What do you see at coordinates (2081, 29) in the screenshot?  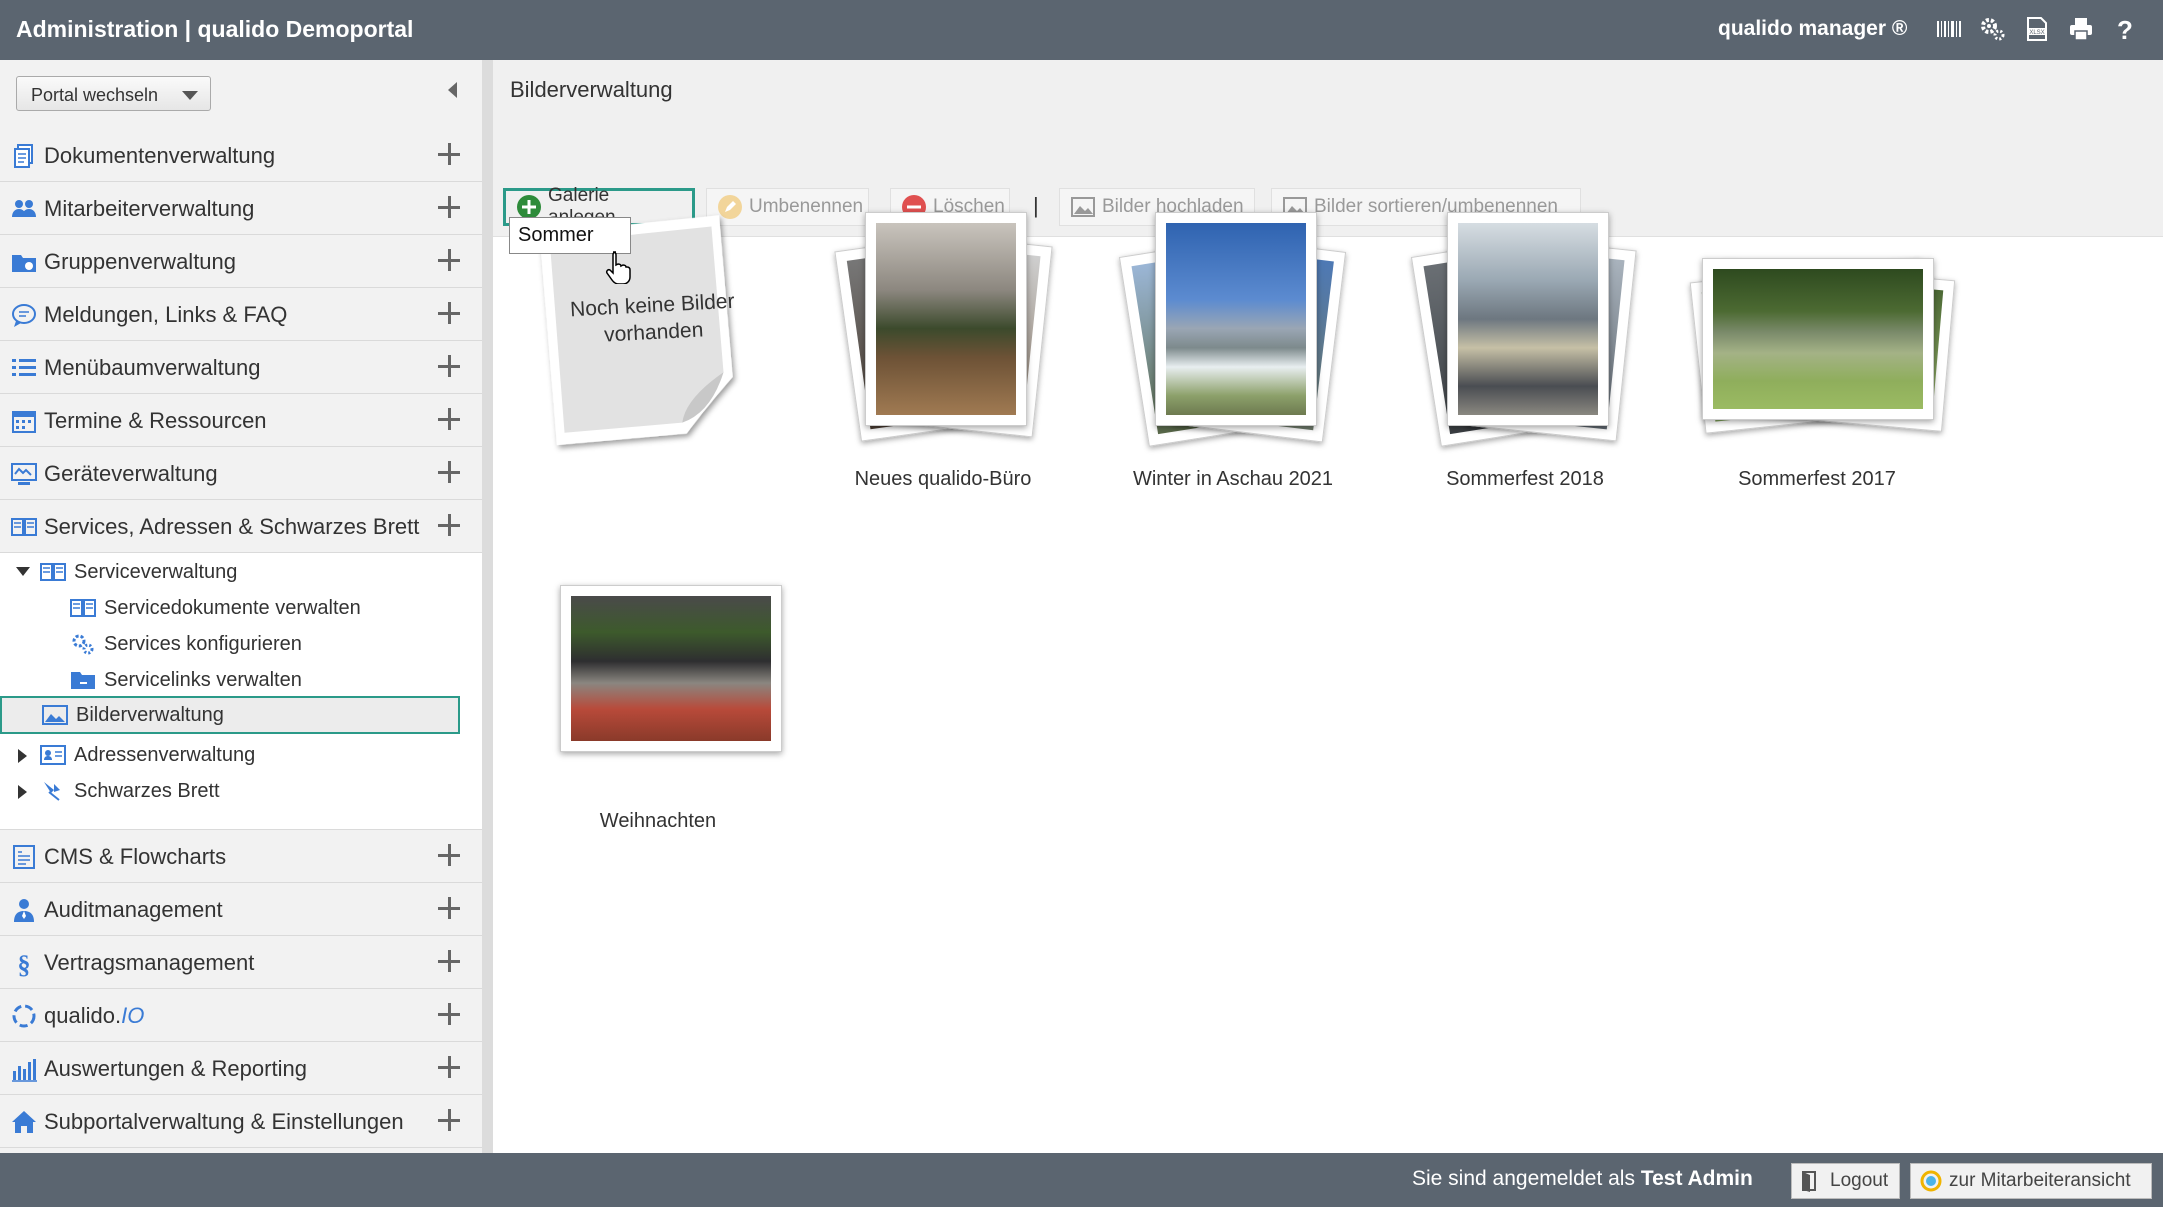 I see `print-icon` at bounding box center [2081, 29].